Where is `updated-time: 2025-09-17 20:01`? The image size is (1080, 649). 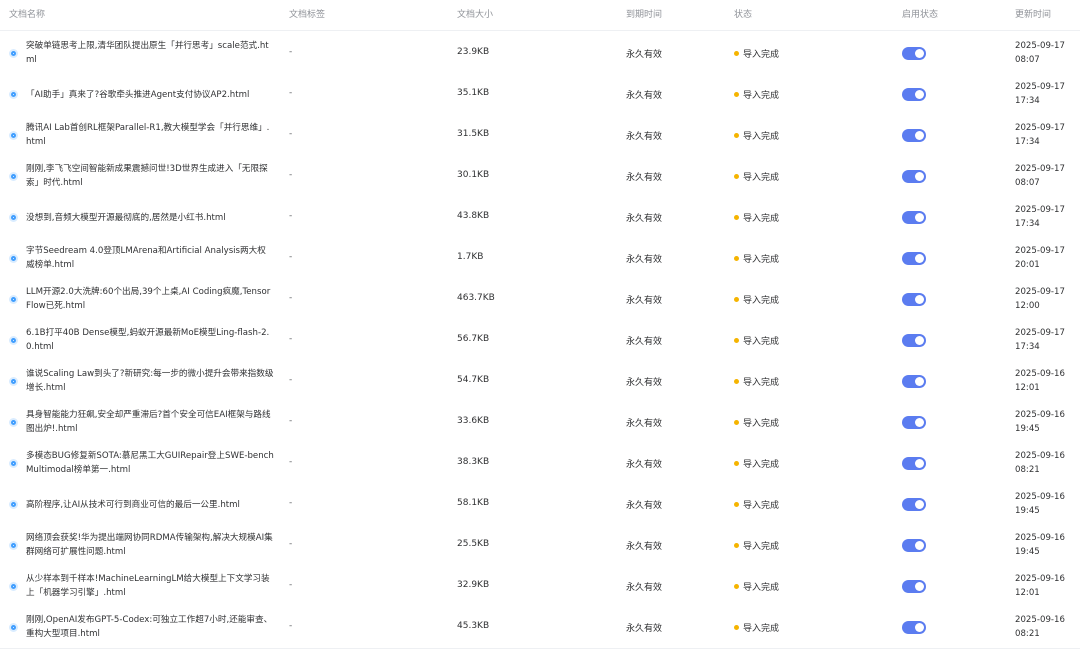
updated-time: 2025-09-17 20:01 is located at coordinates (1040, 258).